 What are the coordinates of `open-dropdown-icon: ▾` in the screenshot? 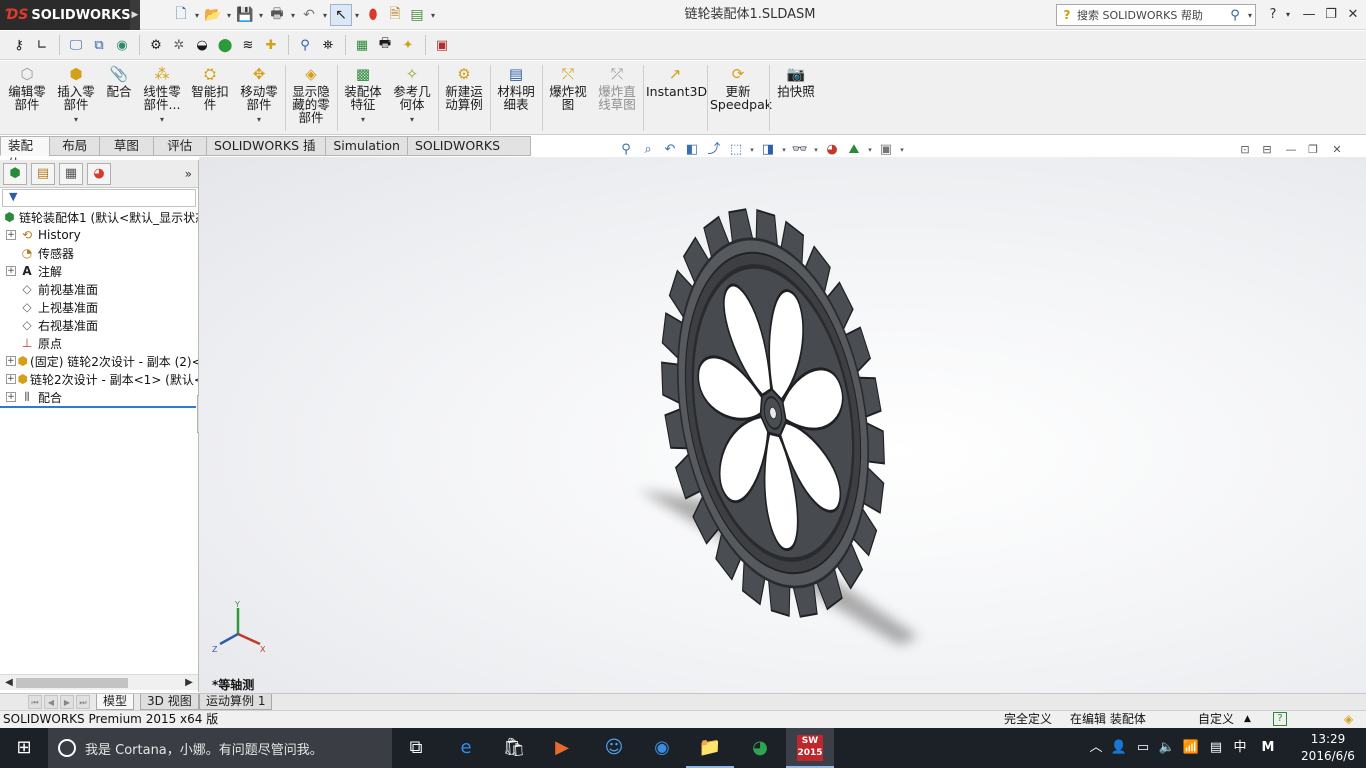 It's located at (229, 15).